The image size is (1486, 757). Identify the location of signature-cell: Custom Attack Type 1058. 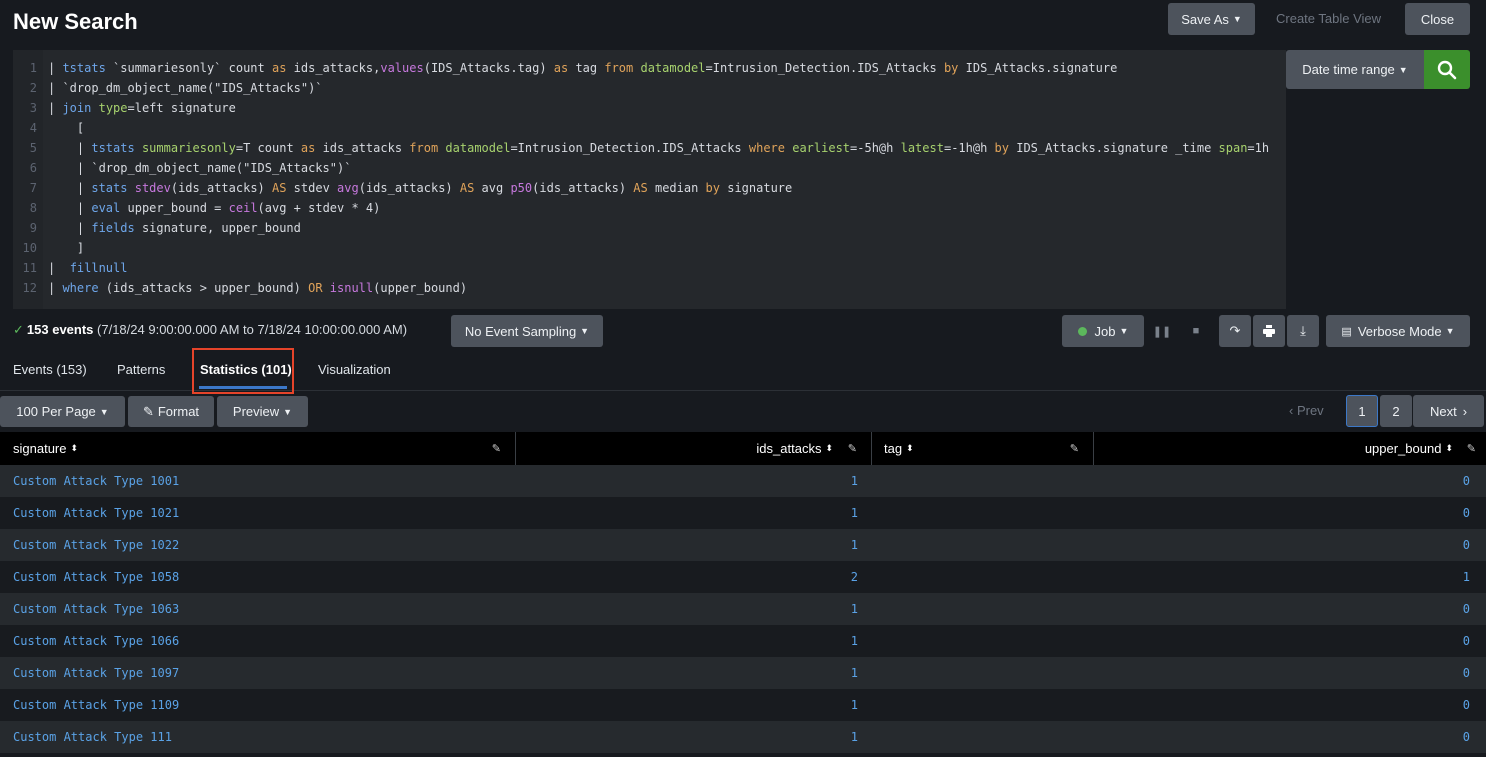
(96, 577).